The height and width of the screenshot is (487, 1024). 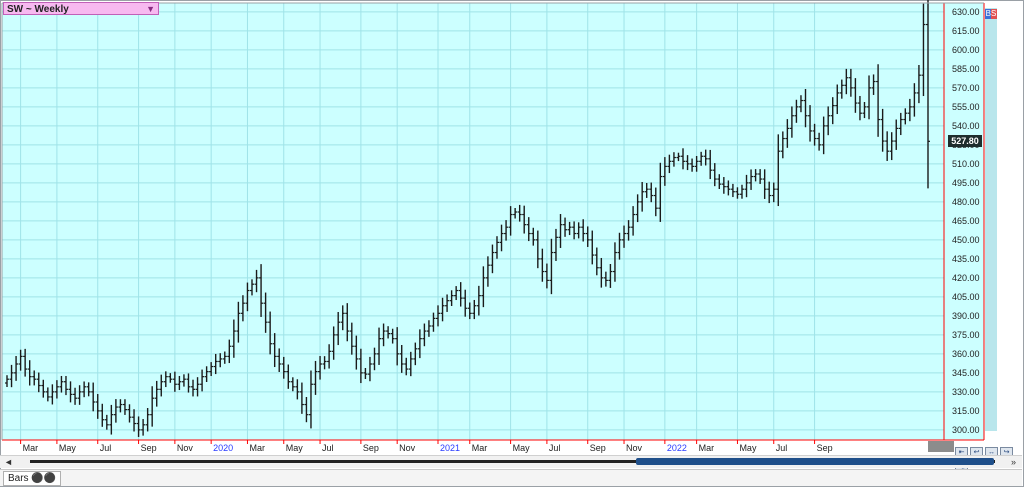 I want to click on scroll-thumb, so click(x=815, y=461).